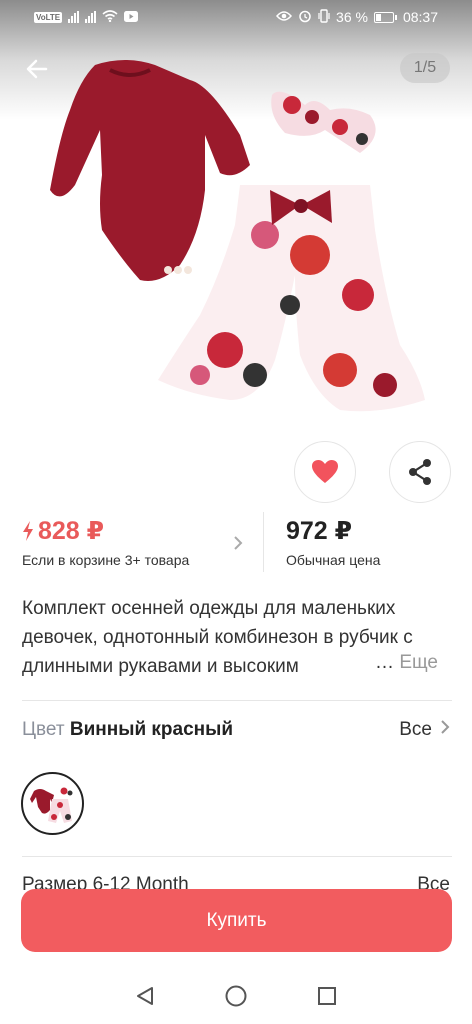 The height and width of the screenshot is (1024, 472). Describe the element at coordinates (28, 531) in the screenshot. I see `lightning-icon` at that location.